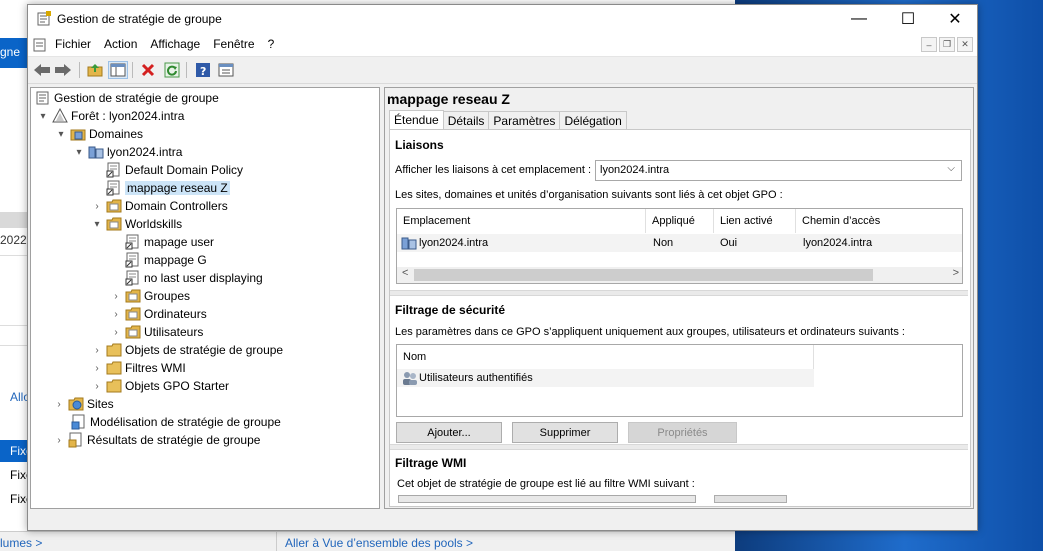 This screenshot has height=551, width=1043. What do you see at coordinates (750, 499) in the screenshot?
I see `wmi-open-button` at bounding box center [750, 499].